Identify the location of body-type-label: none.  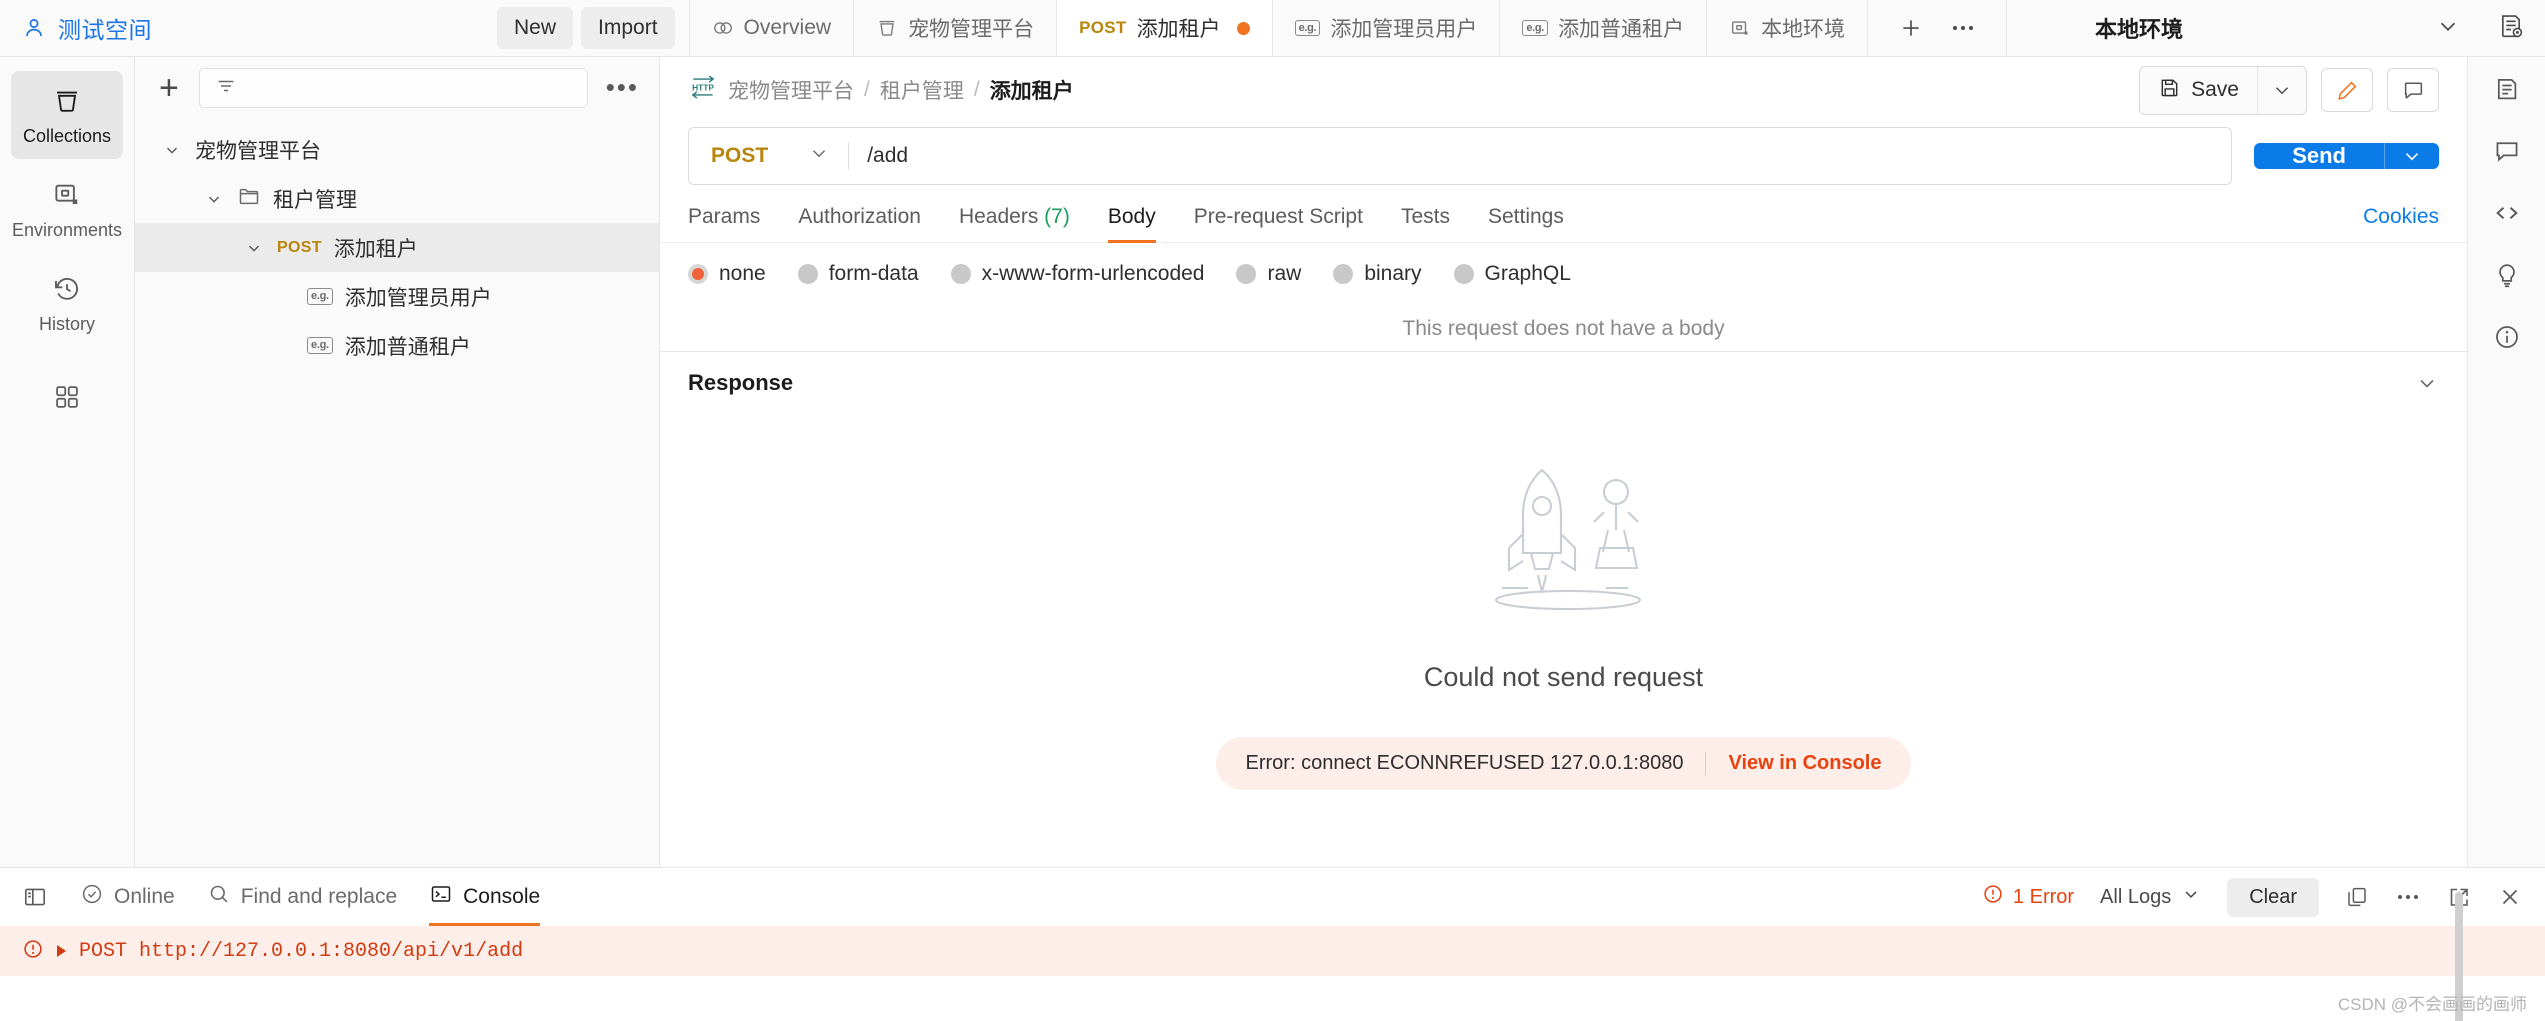
(742, 273).